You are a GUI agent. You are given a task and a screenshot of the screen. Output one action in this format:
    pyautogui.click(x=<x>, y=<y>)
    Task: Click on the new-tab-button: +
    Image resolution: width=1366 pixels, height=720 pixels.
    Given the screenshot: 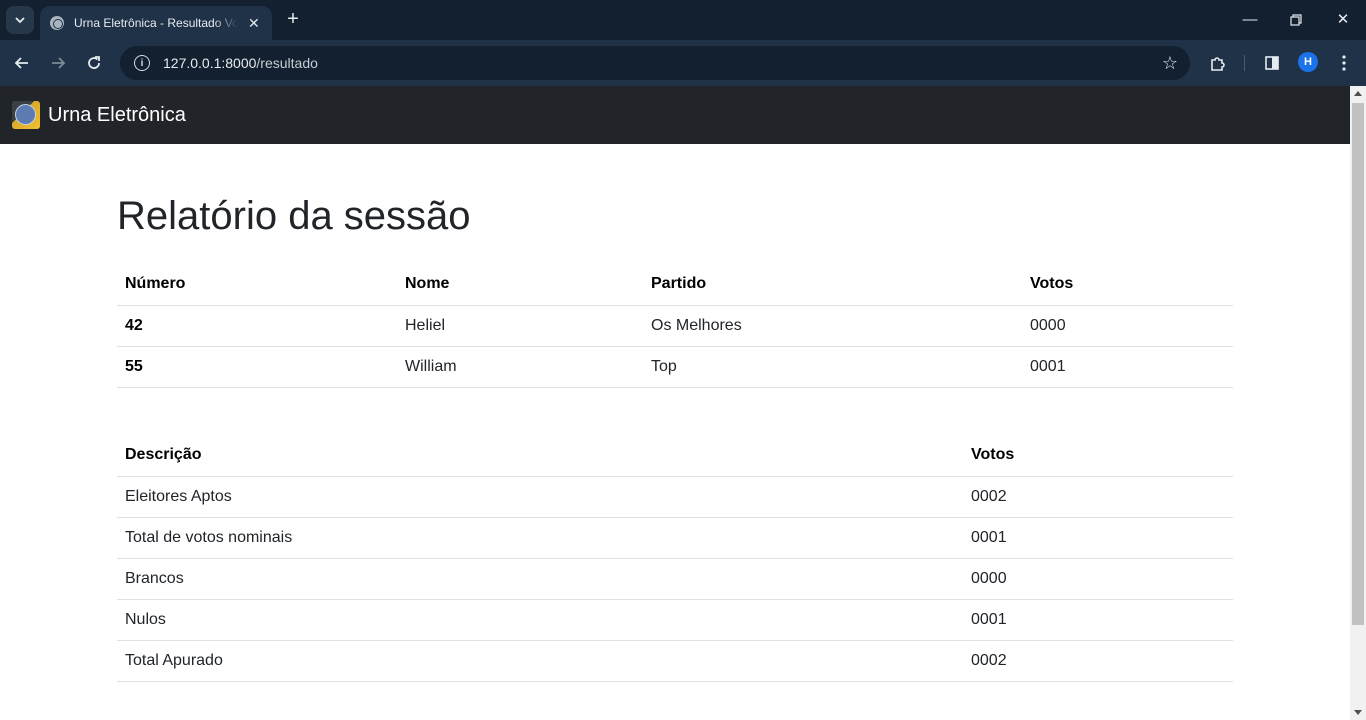 What is the action you would take?
    pyautogui.click(x=293, y=20)
    